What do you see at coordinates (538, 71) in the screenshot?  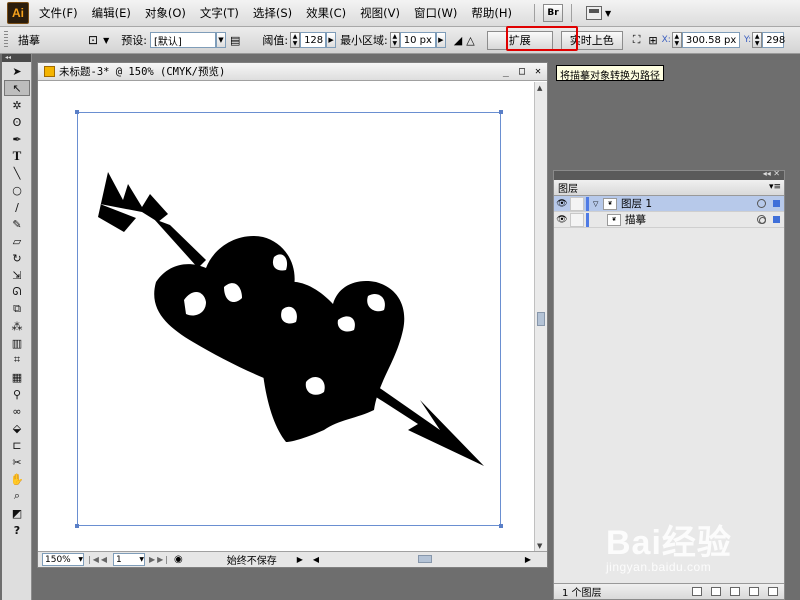 I see `close-icon: ✕` at bounding box center [538, 71].